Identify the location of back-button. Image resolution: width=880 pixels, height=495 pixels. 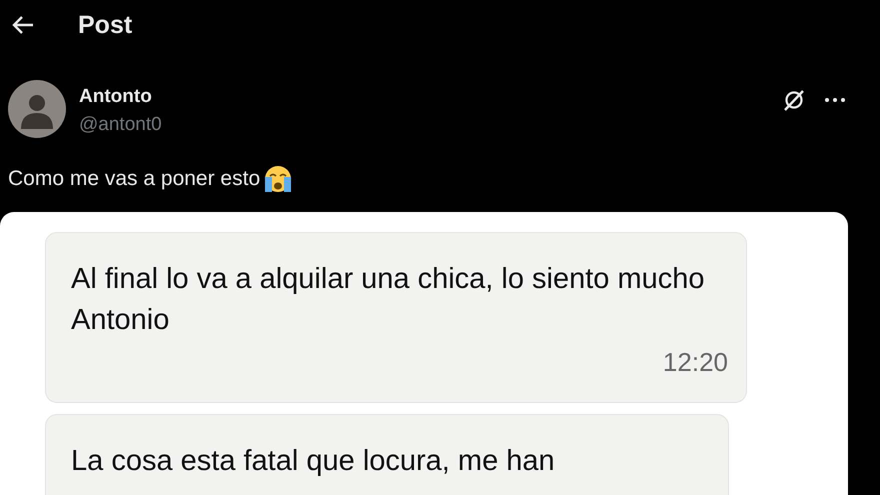
(23, 25).